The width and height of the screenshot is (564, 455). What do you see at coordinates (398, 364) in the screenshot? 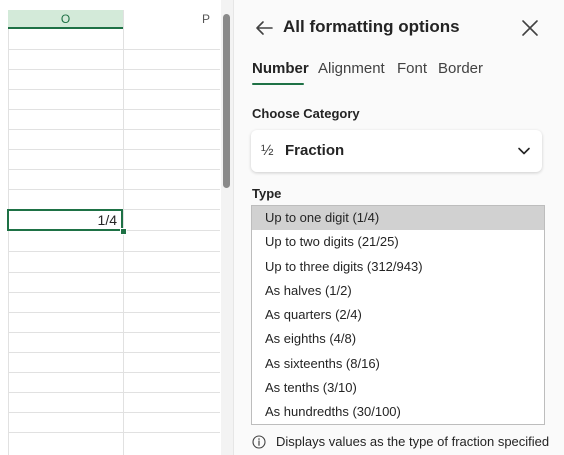
I see `type-option-sixteenths: As sixteenths (8/16)` at bounding box center [398, 364].